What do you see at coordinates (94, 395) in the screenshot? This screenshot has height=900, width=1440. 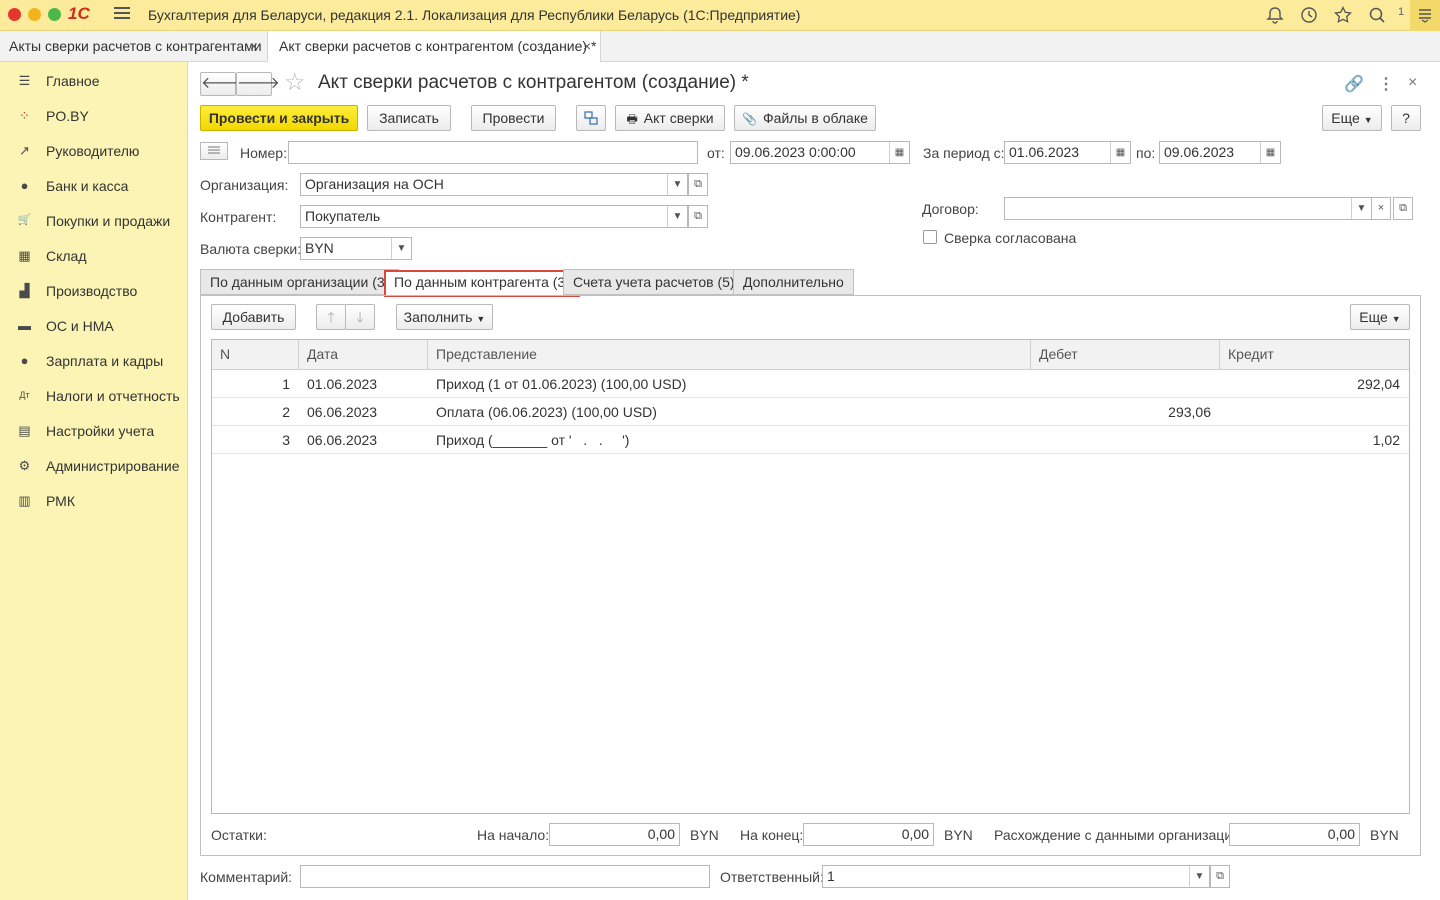 I see `sidebar-item-taxes: Дт Налоги и отчетность` at bounding box center [94, 395].